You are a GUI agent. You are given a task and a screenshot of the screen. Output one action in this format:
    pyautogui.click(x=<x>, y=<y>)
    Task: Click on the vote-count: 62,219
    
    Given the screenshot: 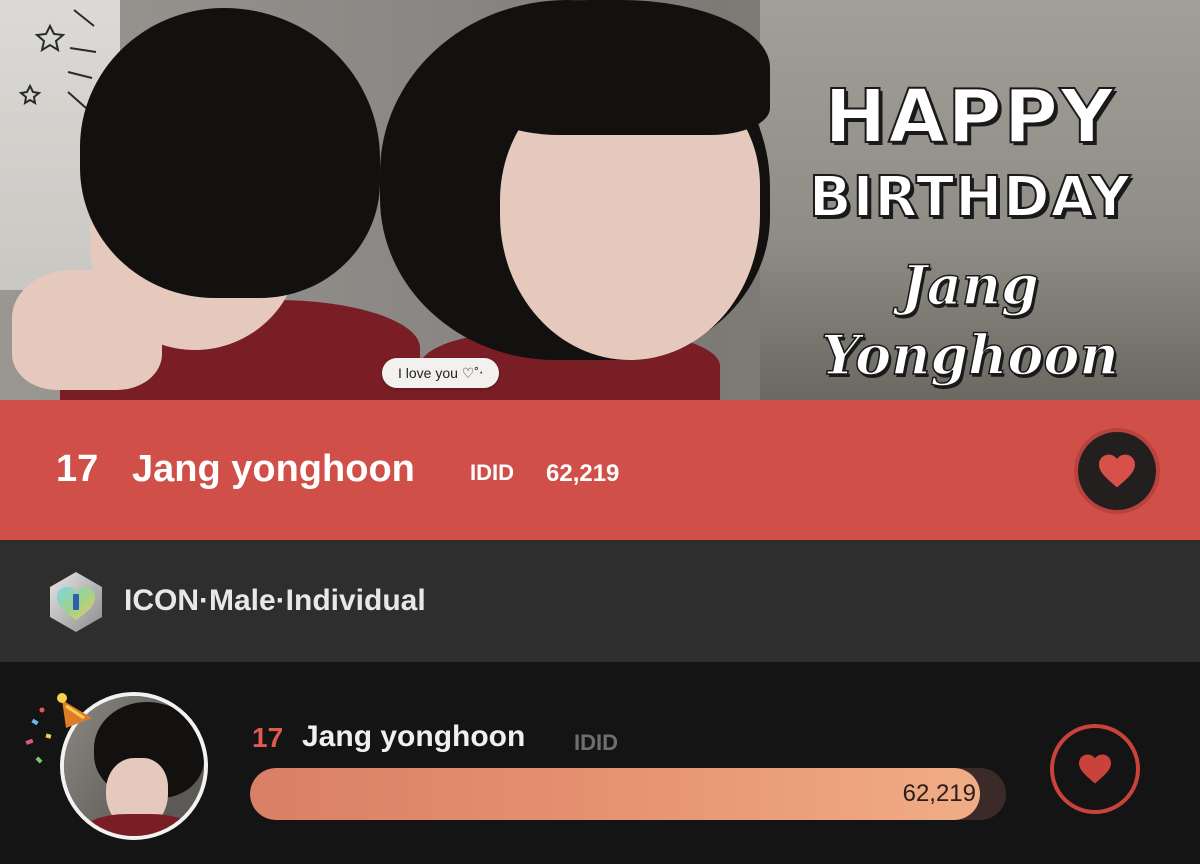 What is the action you would take?
    pyautogui.click(x=583, y=473)
    